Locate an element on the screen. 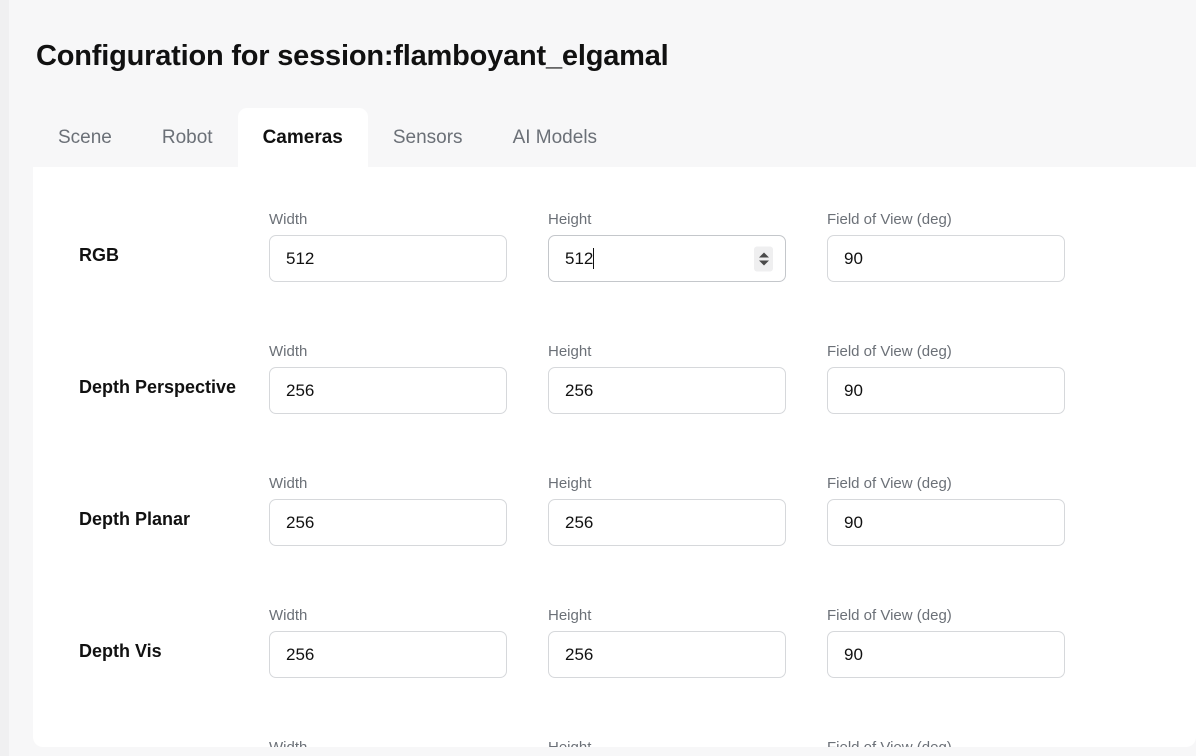 This screenshot has width=1196, height=756. tab-robot: Robot is located at coordinates (187, 137).